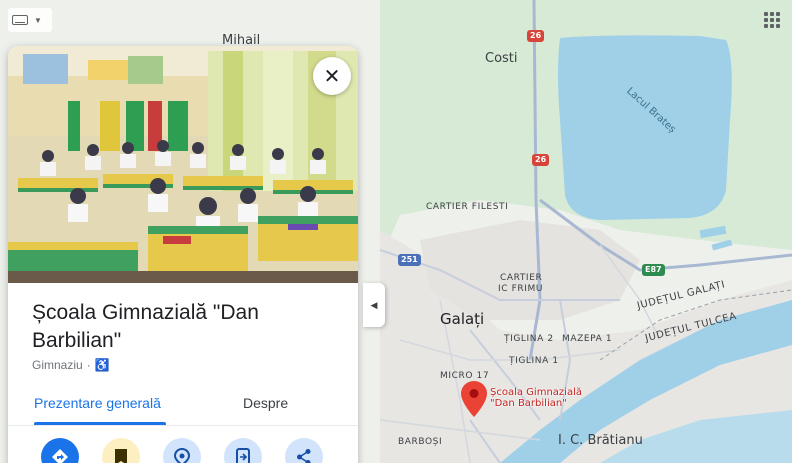 This screenshot has height=463, width=792. I want to click on district-label-tiglina-2: ȚIGLINA 2, so click(529, 339).